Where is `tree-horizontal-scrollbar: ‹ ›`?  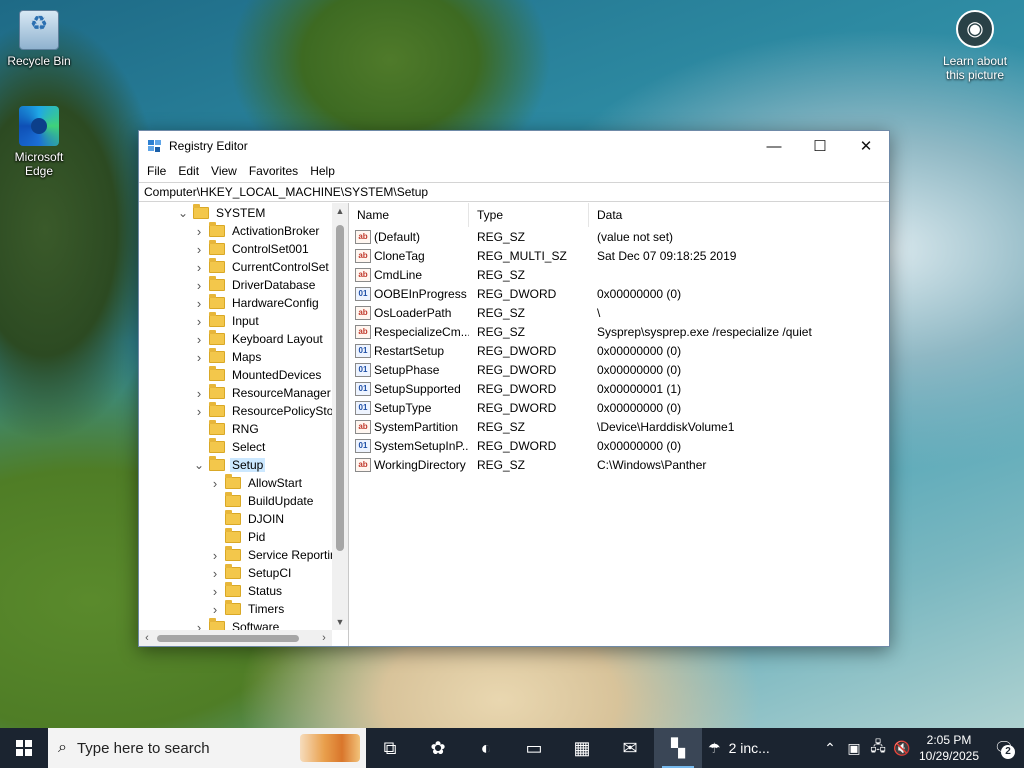
tree-horizontal-scrollbar: ‹ › is located at coordinates (235, 638).